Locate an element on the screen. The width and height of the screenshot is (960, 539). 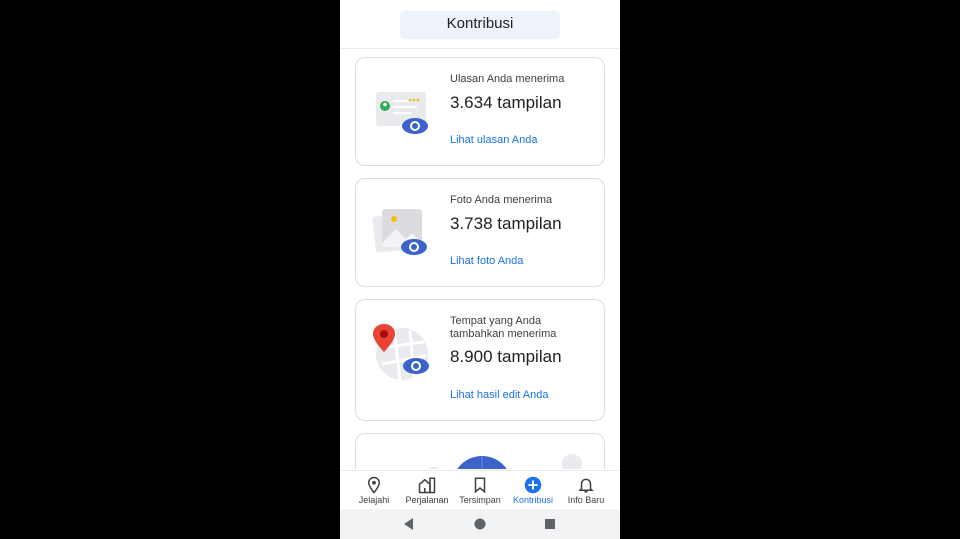
view-photos-link: Lihat foto Anda is located at coordinates (486, 261).